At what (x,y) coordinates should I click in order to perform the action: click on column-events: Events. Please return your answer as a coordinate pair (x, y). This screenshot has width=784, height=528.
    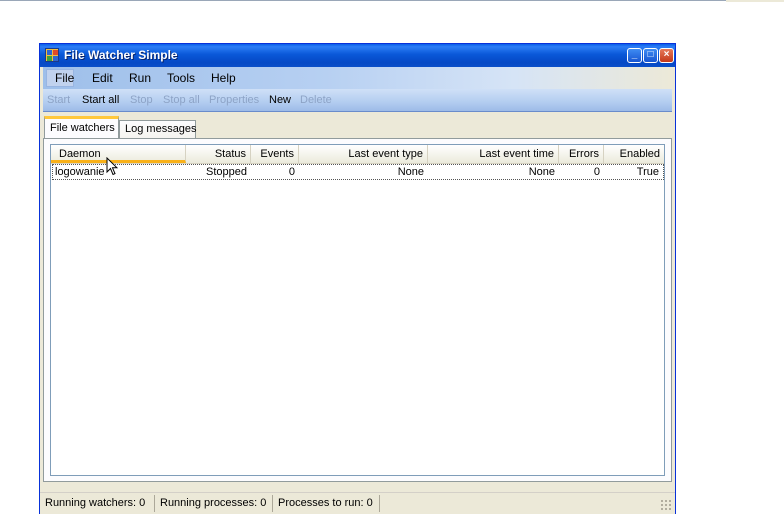
    Looking at the image, I should click on (275, 154).